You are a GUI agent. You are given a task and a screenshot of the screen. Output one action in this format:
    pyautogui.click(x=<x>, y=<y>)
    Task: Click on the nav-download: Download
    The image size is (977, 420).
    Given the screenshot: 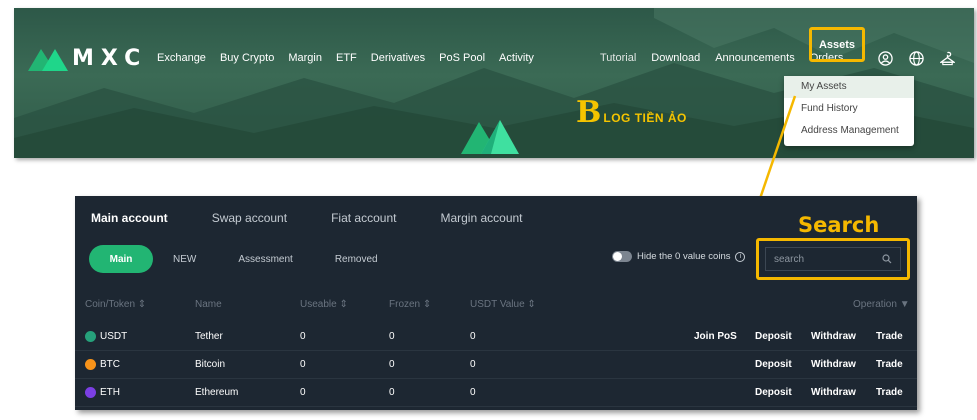 What is the action you would take?
    pyautogui.click(x=675, y=58)
    